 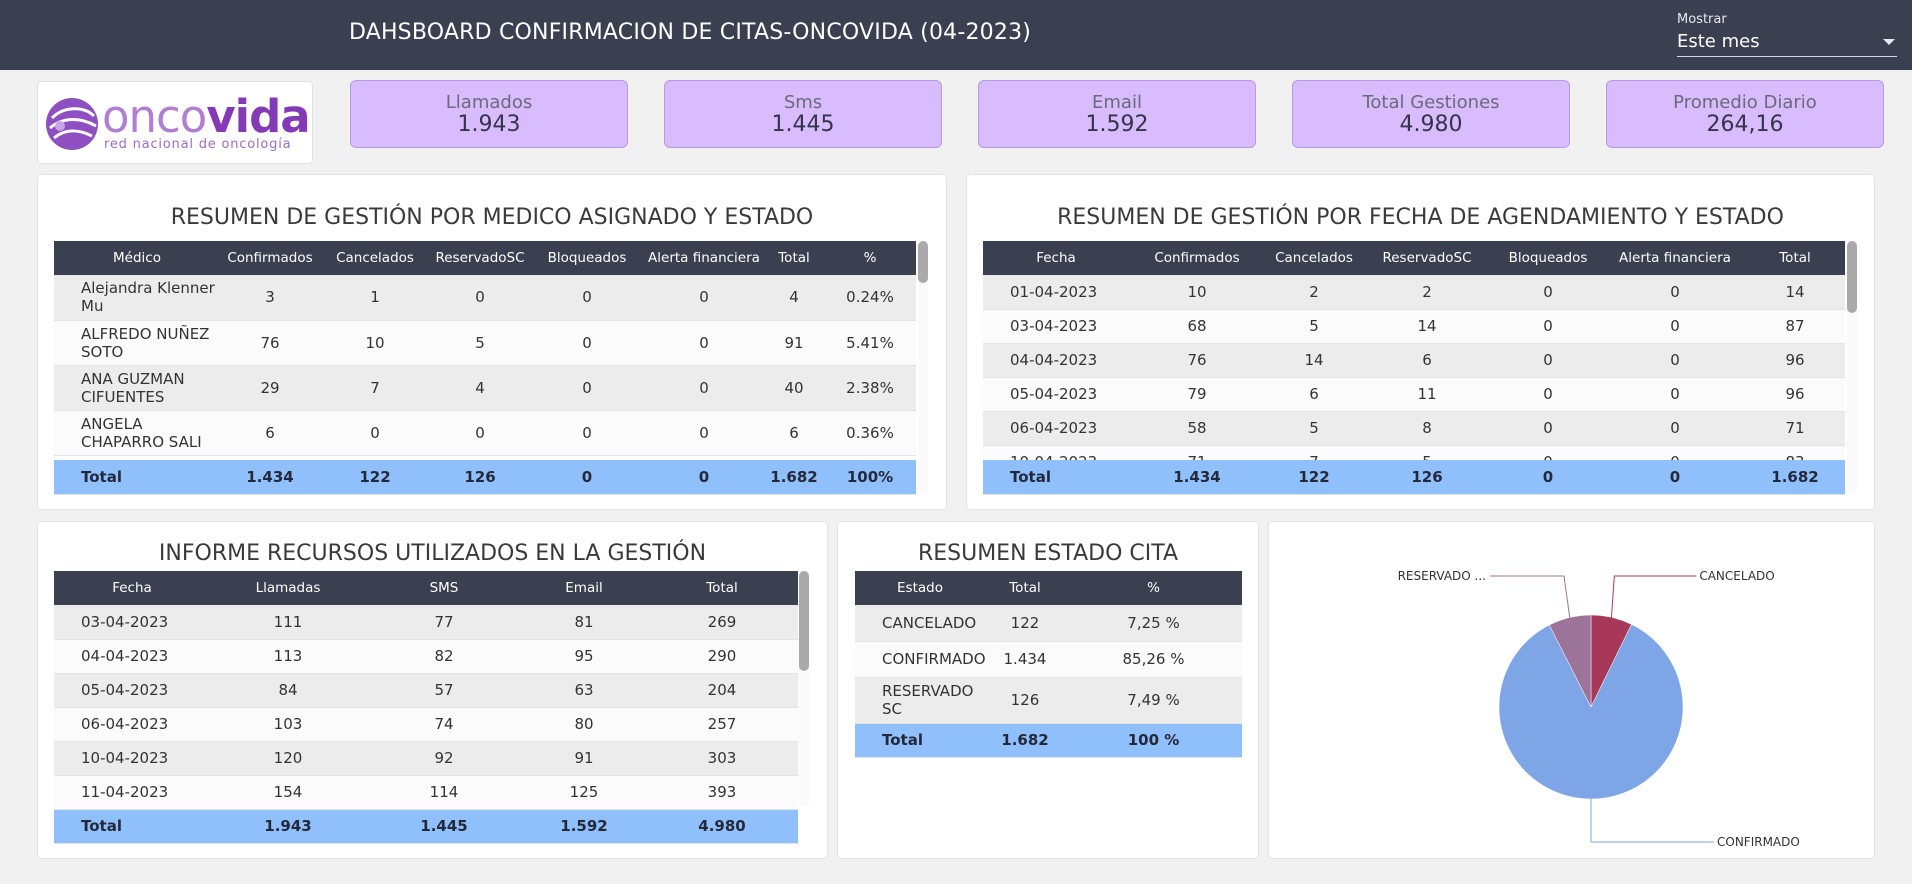 I want to click on kpi-email: Email 1.592, so click(x=1117, y=114).